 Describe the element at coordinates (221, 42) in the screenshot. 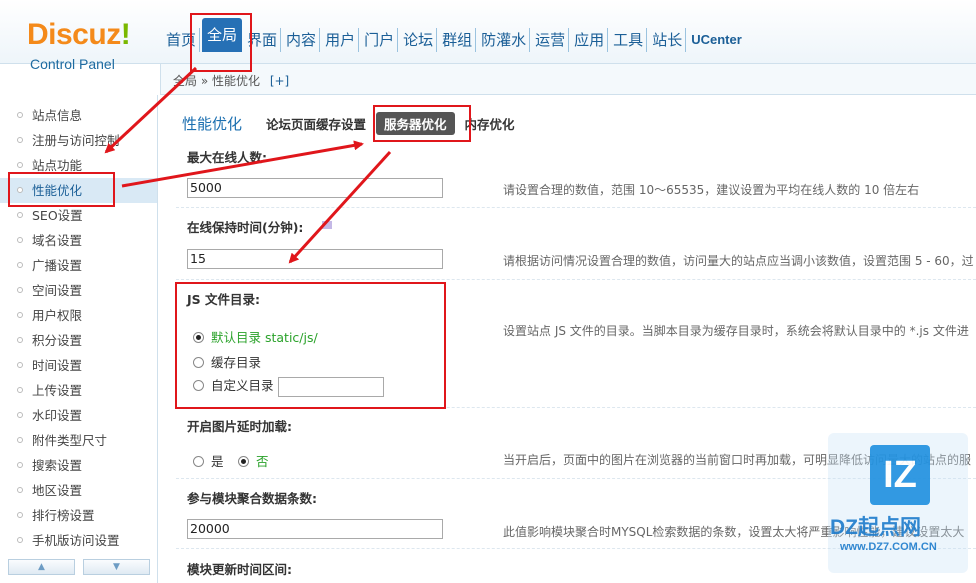

I see `annotation-box-global` at that location.